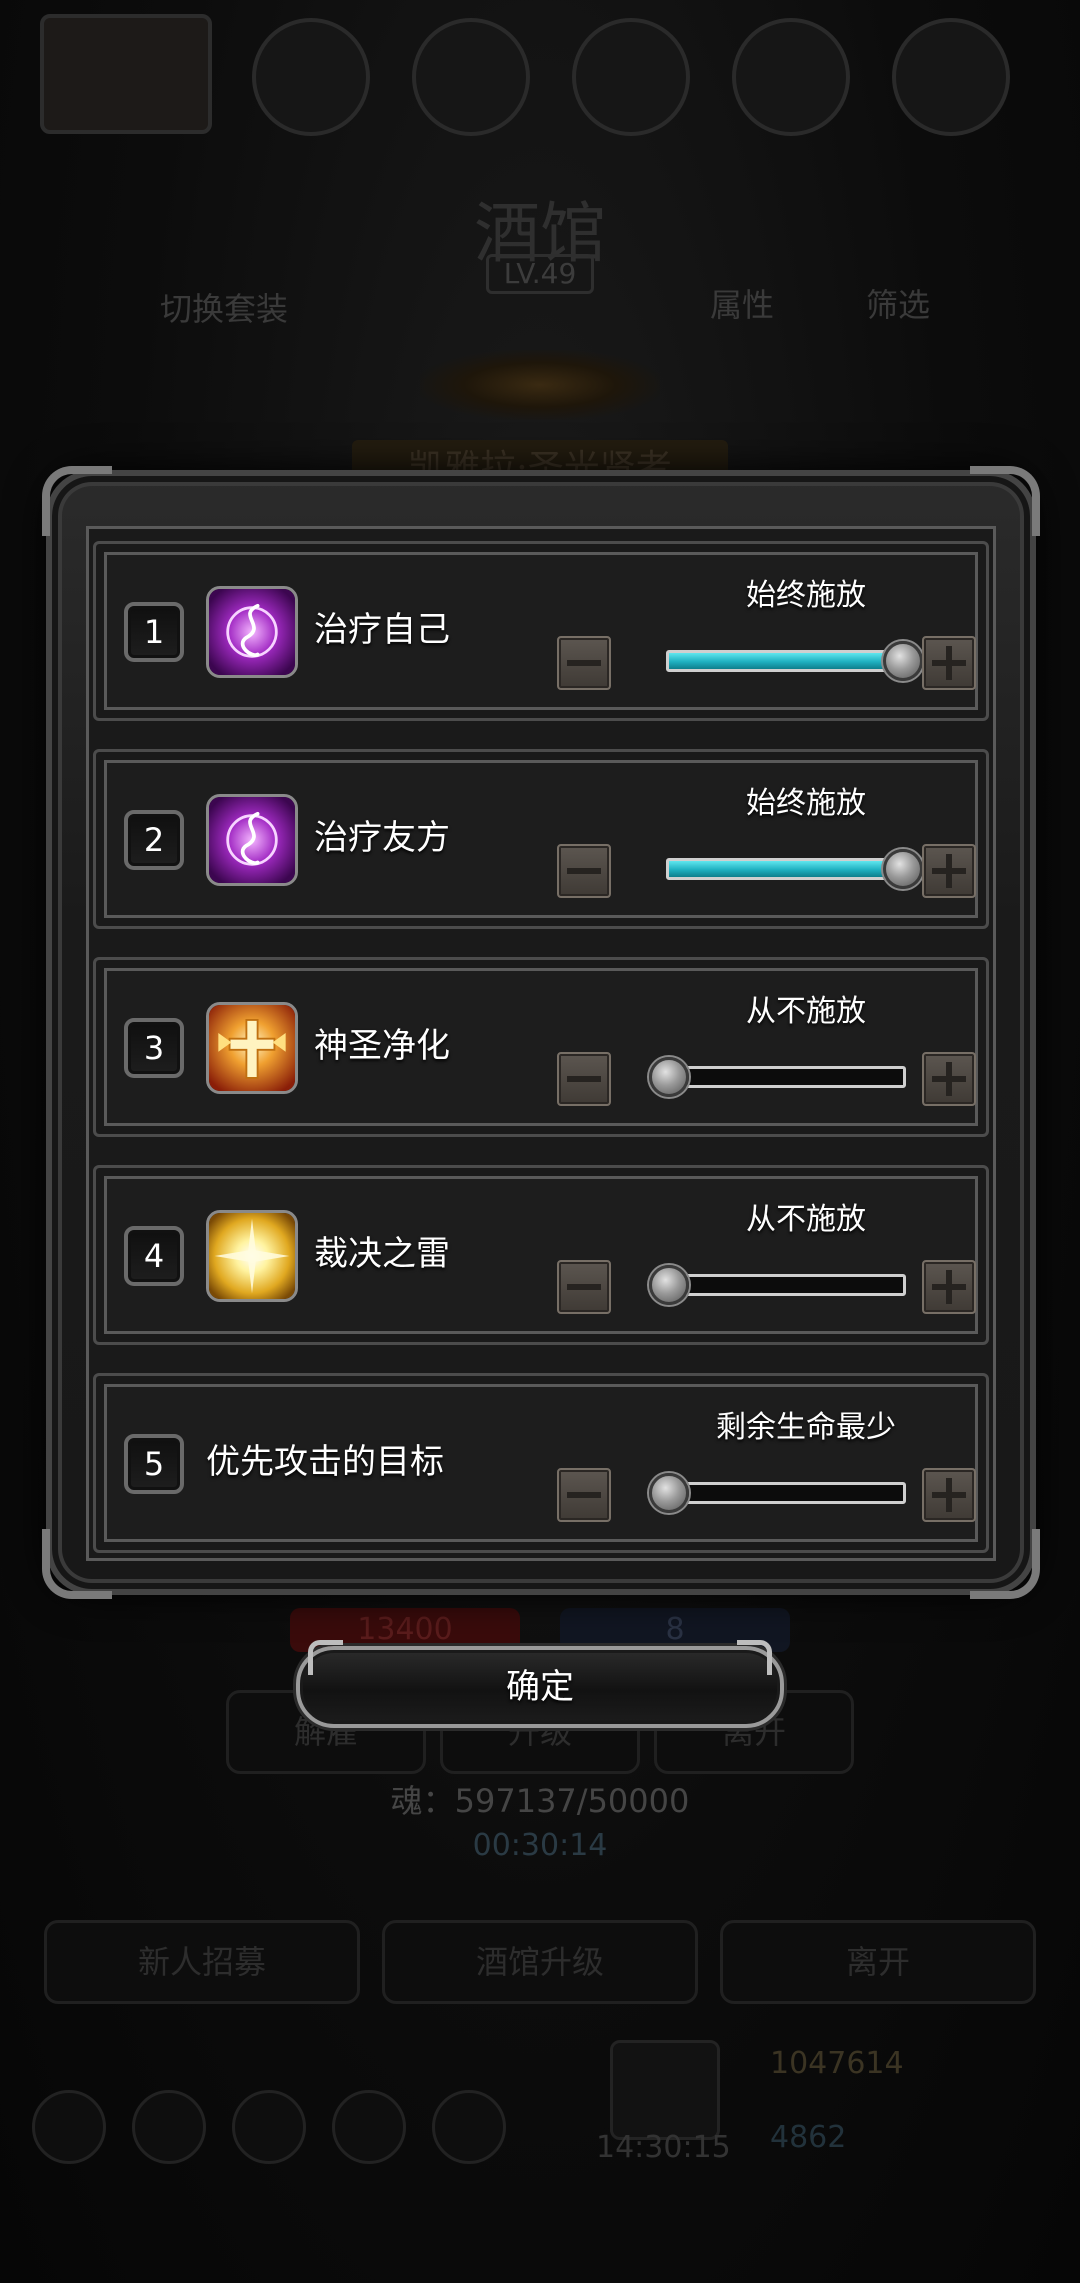  Describe the element at coordinates (382, 1254) in the screenshot. I see `skill-name: 裁决之雷` at that location.